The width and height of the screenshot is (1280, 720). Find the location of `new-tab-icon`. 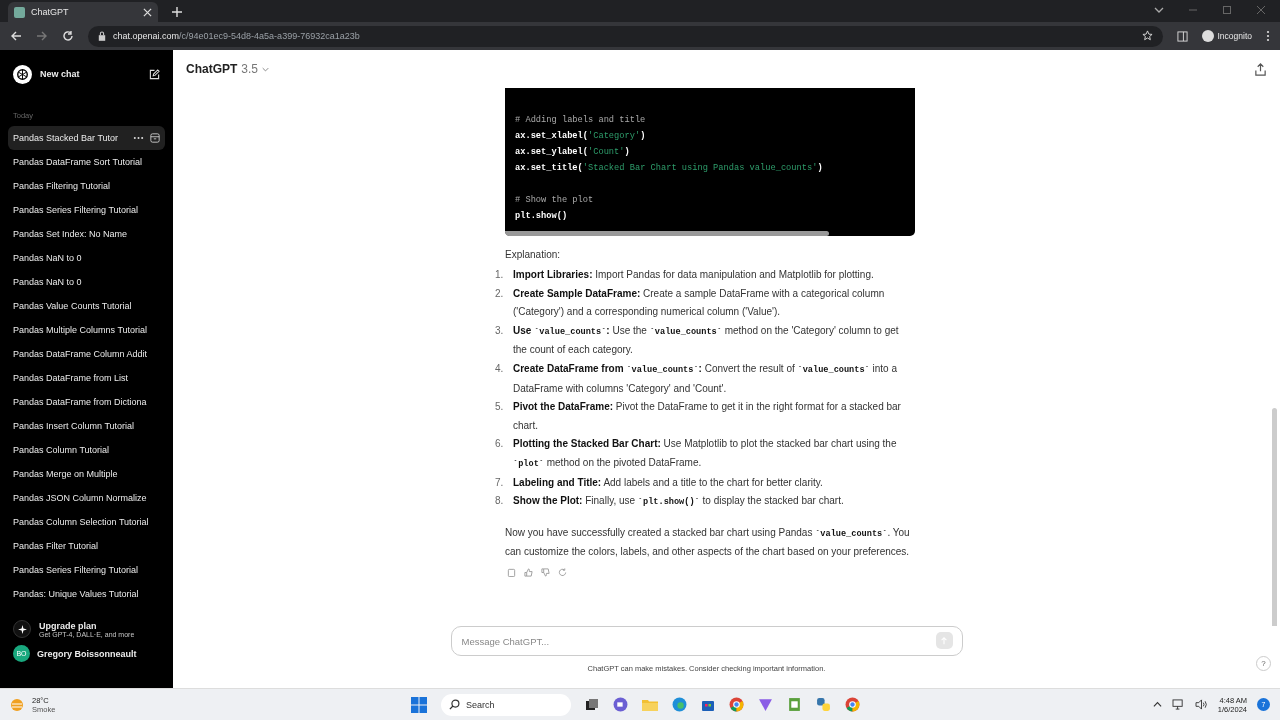

new-tab-icon is located at coordinates (177, 12).